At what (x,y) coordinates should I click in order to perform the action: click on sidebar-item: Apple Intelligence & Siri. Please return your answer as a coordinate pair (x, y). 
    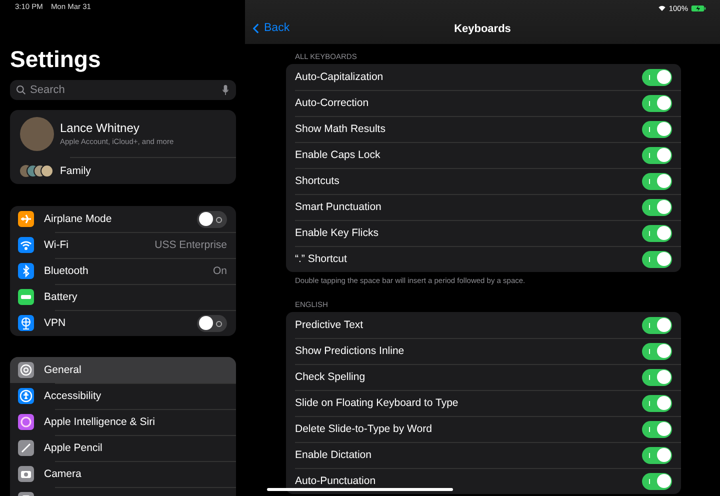
    Looking at the image, I should click on (123, 422).